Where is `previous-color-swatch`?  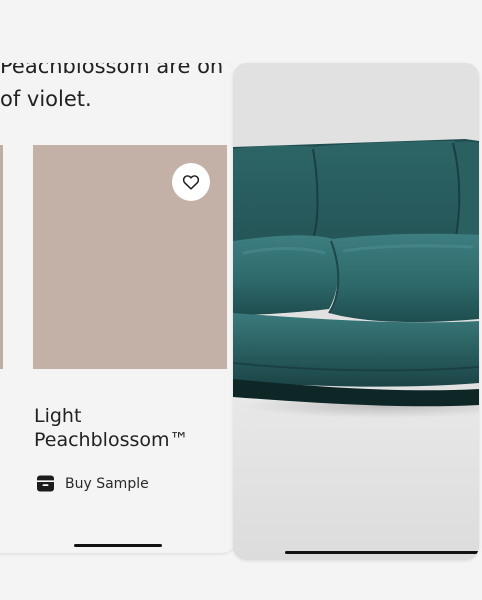
previous-color-swatch is located at coordinates (1, 257).